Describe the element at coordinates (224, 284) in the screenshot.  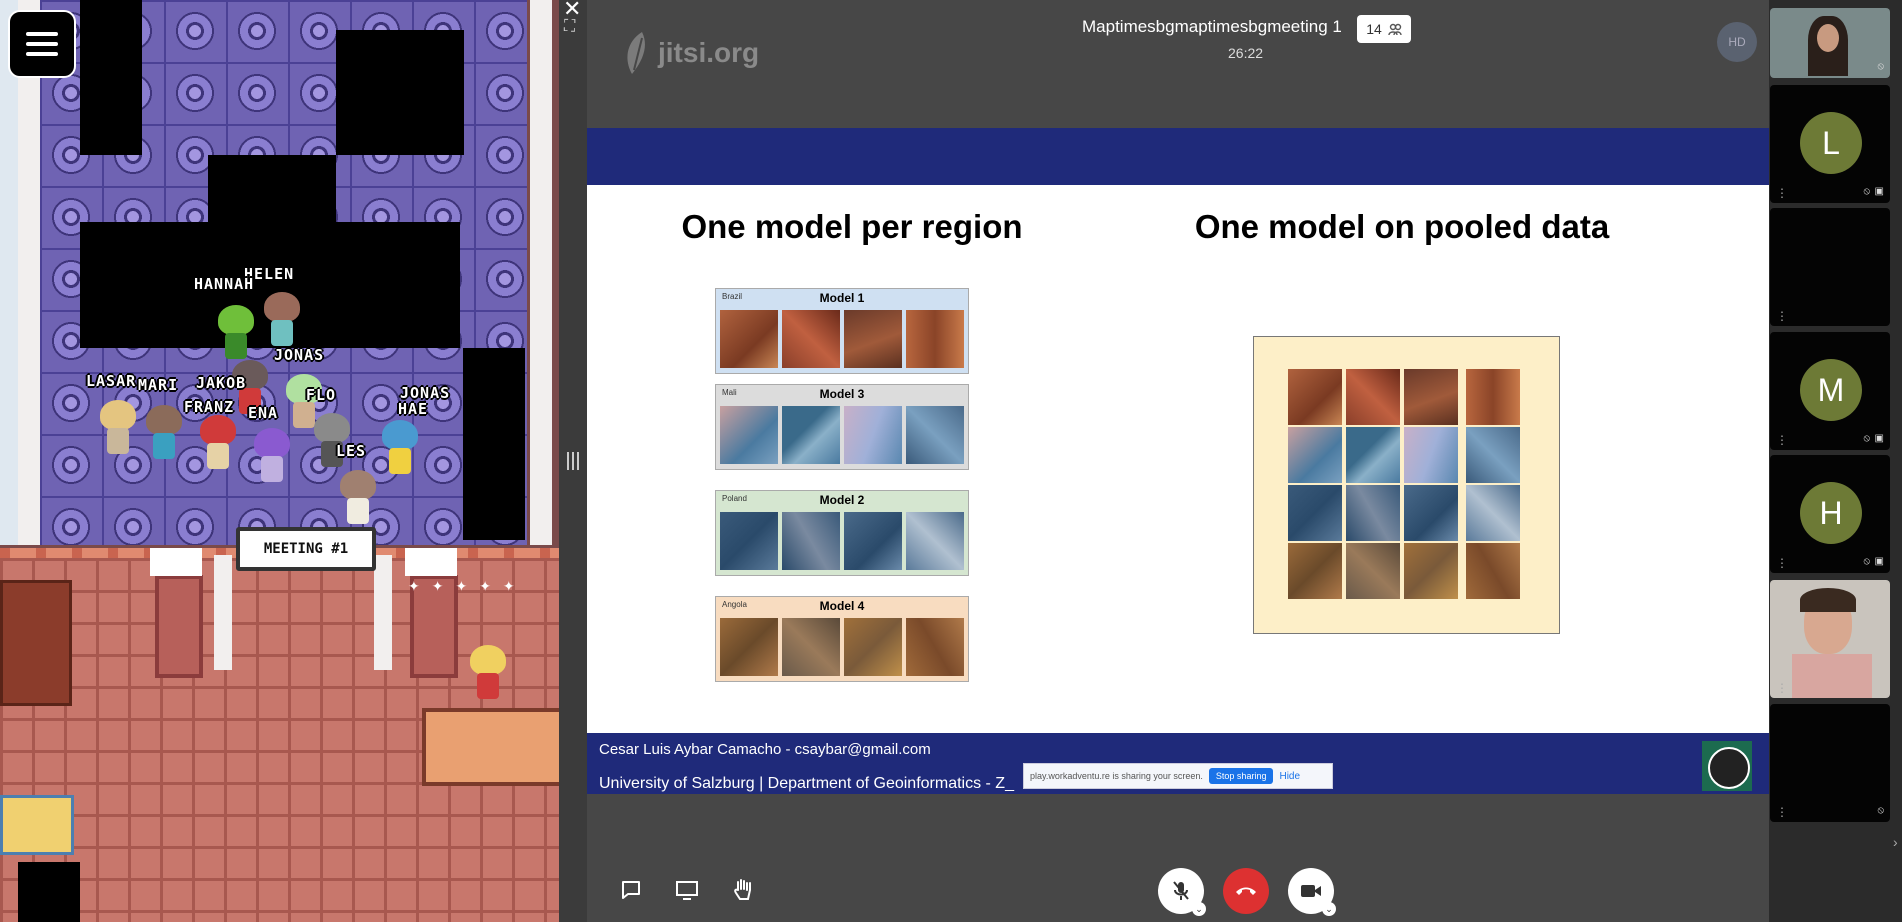
I see `player-name: HANNAH` at that location.